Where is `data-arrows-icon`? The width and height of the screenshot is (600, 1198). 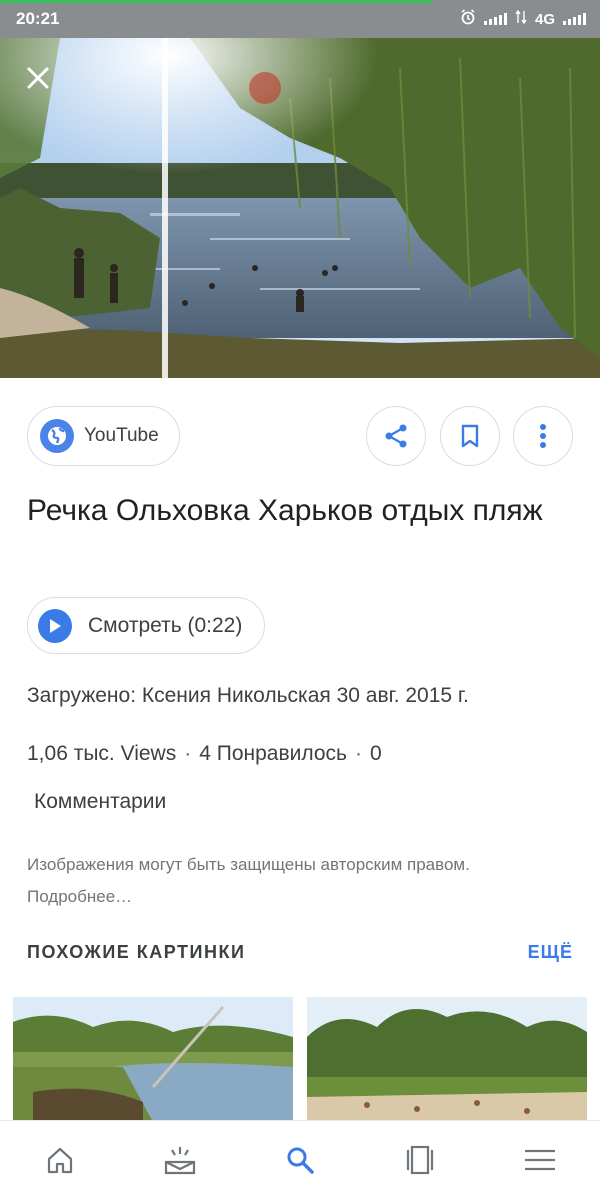 data-arrows-icon is located at coordinates (521, 18).